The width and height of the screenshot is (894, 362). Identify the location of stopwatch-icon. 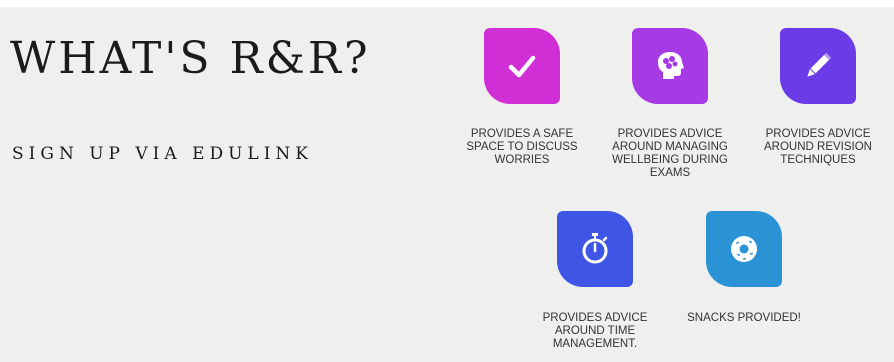
(595, 248).